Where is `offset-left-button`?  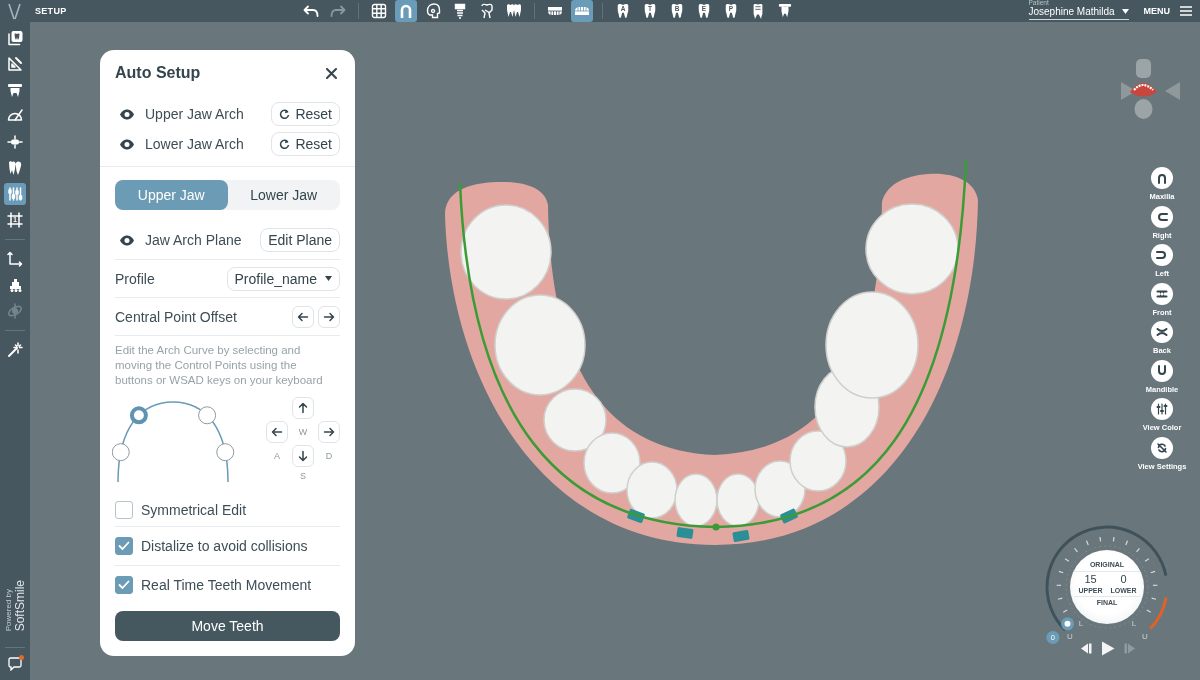
offset-left-button is located at coordinates (303, 316).